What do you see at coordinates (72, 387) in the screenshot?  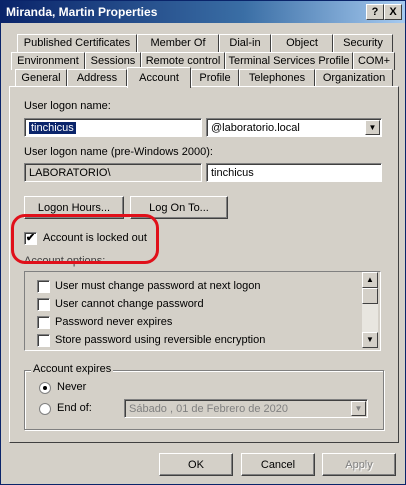 I see `never-label: Never` at bounding box center [72, 387].